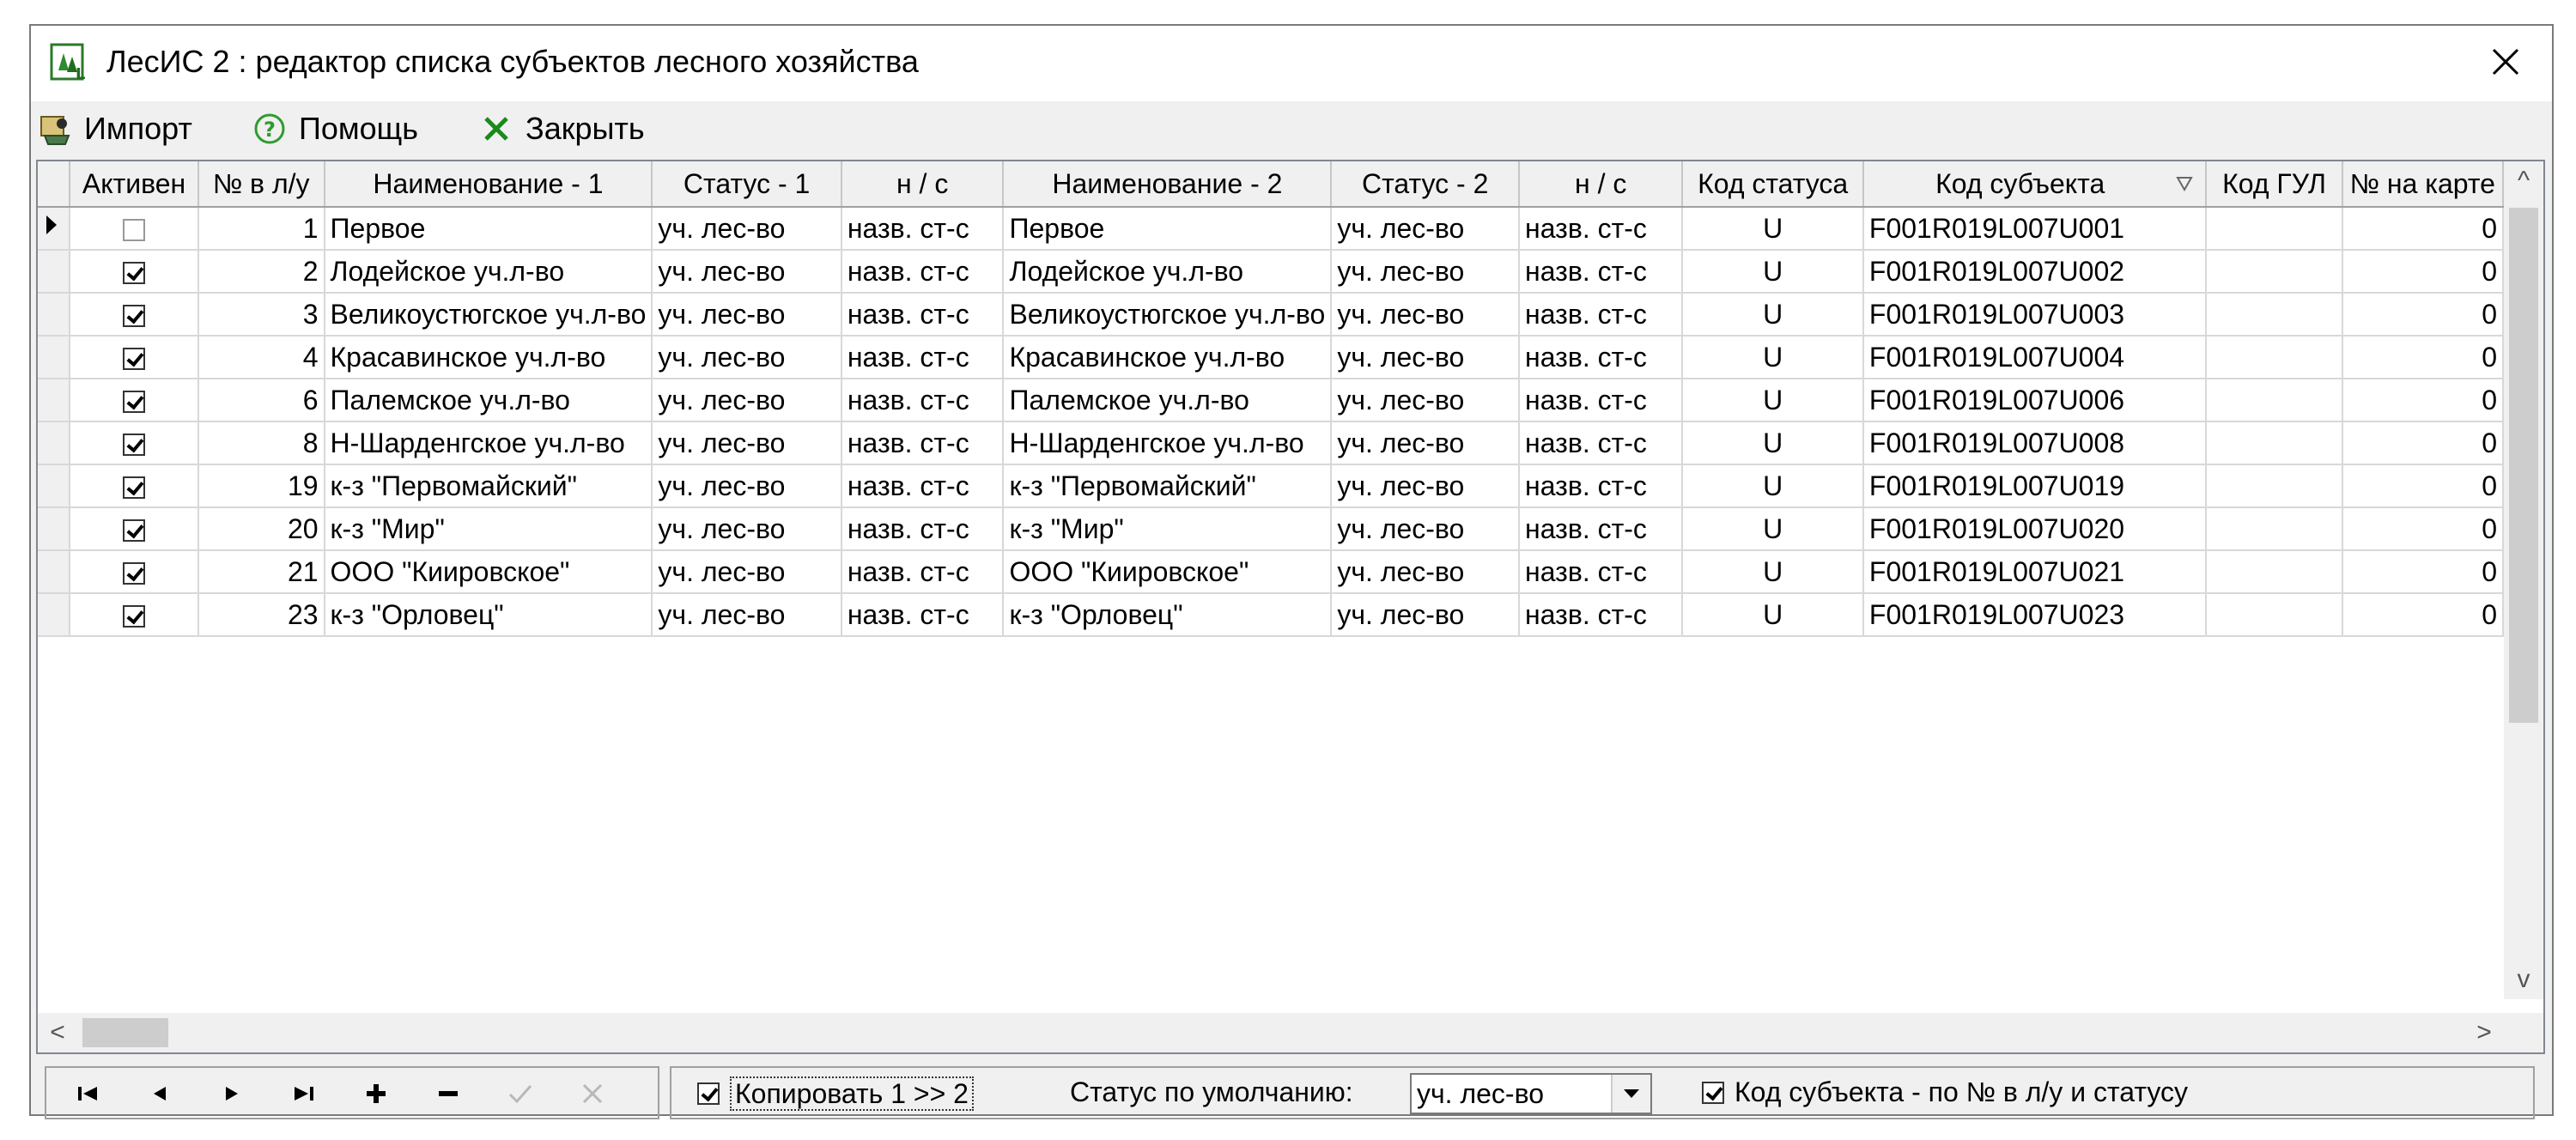 This screenshot has width=2576, height=1140. Describe the element at coordinates (2523, 580) in the screenshot. I see `vertical-scrollbar: ^ v` at that location.